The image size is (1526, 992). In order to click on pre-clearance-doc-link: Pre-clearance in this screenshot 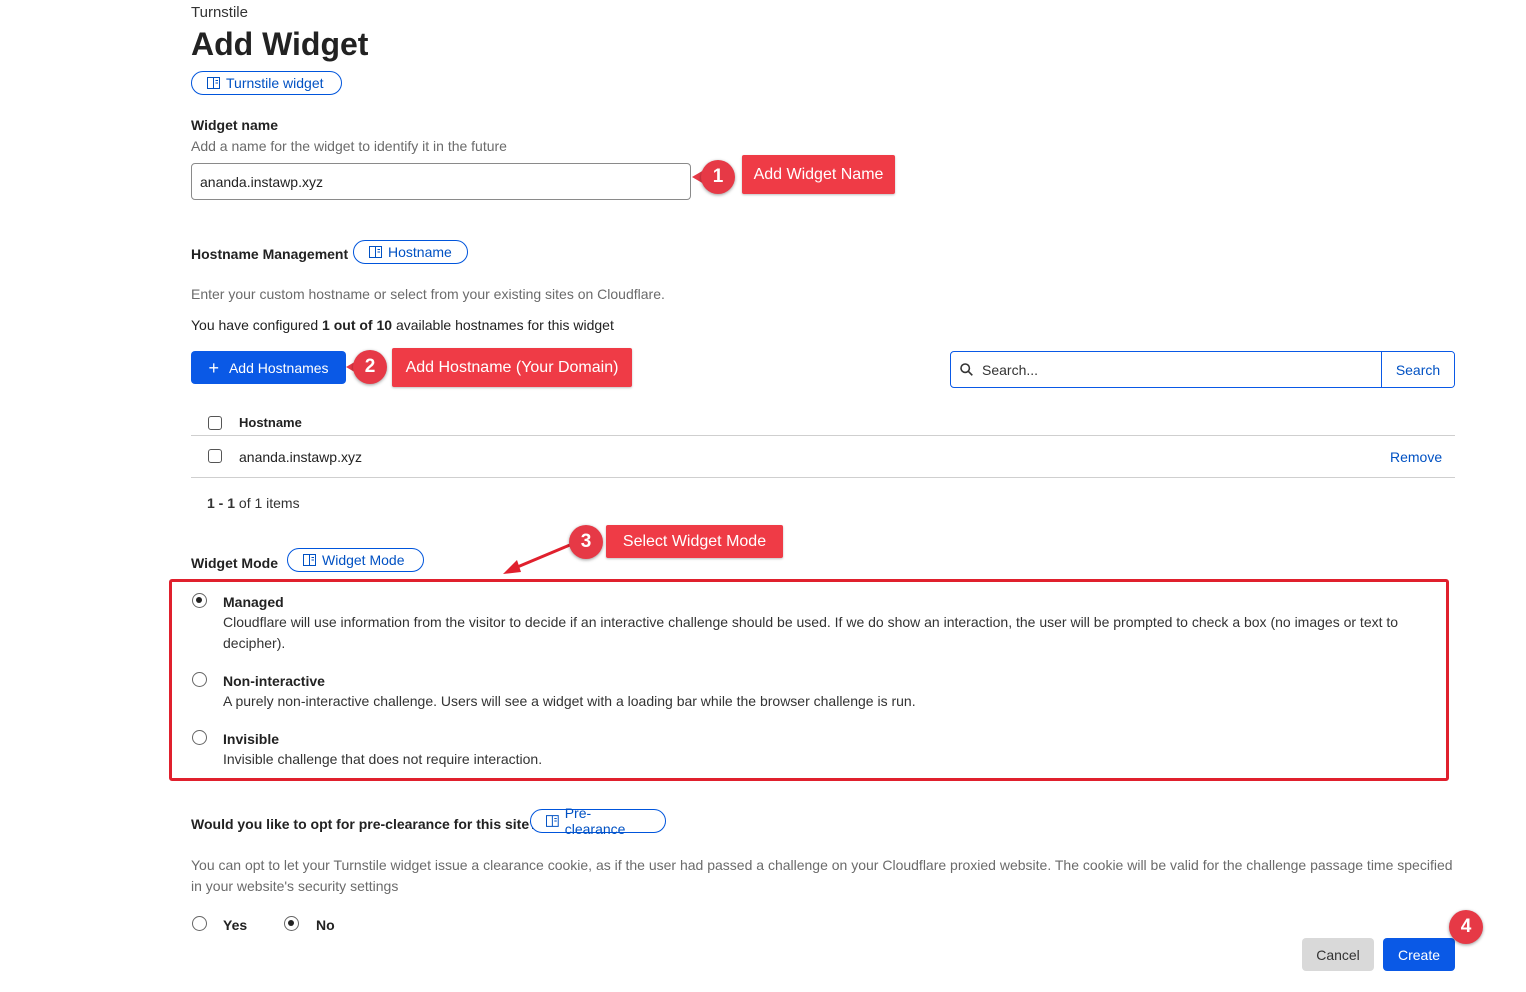, I will do `click(598, 821)`.